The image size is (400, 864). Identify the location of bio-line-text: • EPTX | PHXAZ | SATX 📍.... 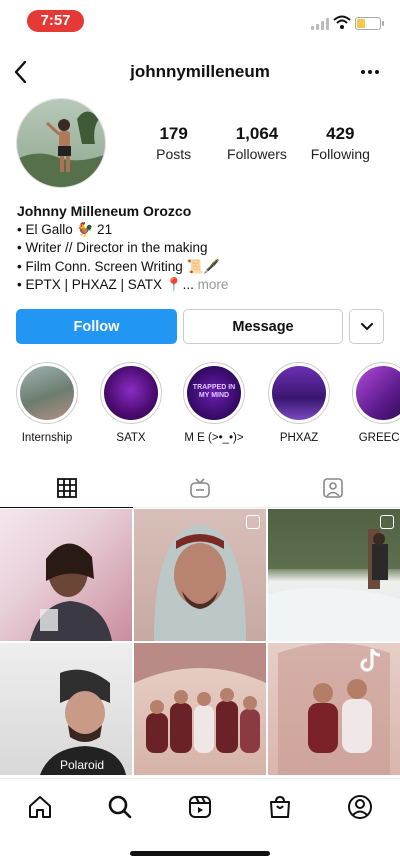
(105, 284).